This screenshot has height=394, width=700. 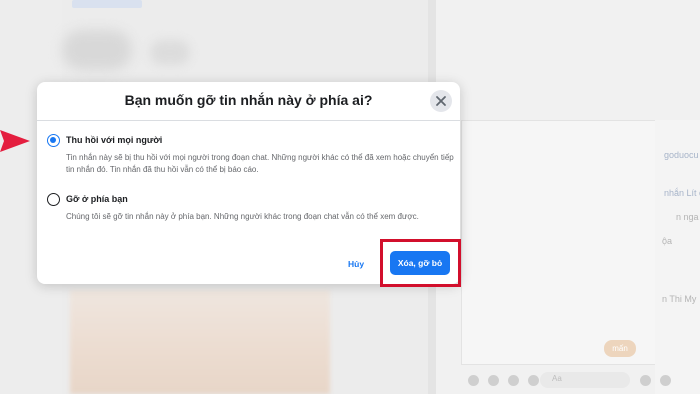 What do you see at coordinates (420, 263) in the screenshot?
I see `highlight-annotation` at bounding box center [420, 263].